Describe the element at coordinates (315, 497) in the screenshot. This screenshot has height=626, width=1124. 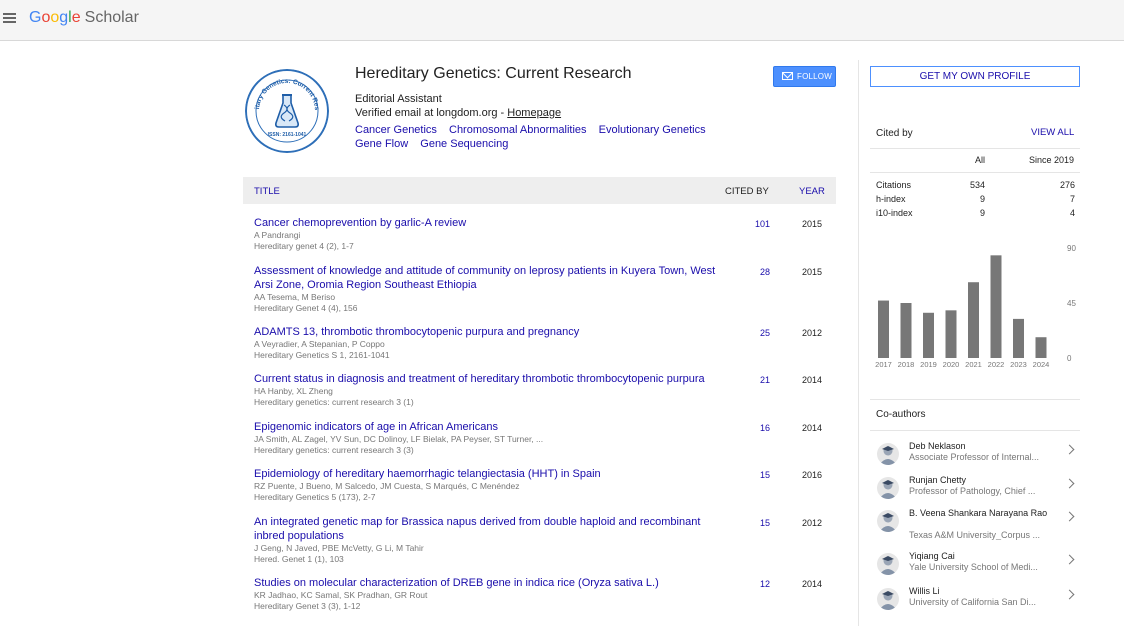
I see `article-venue: Hereditary Genetics 5 (173), 2-7` at that location.